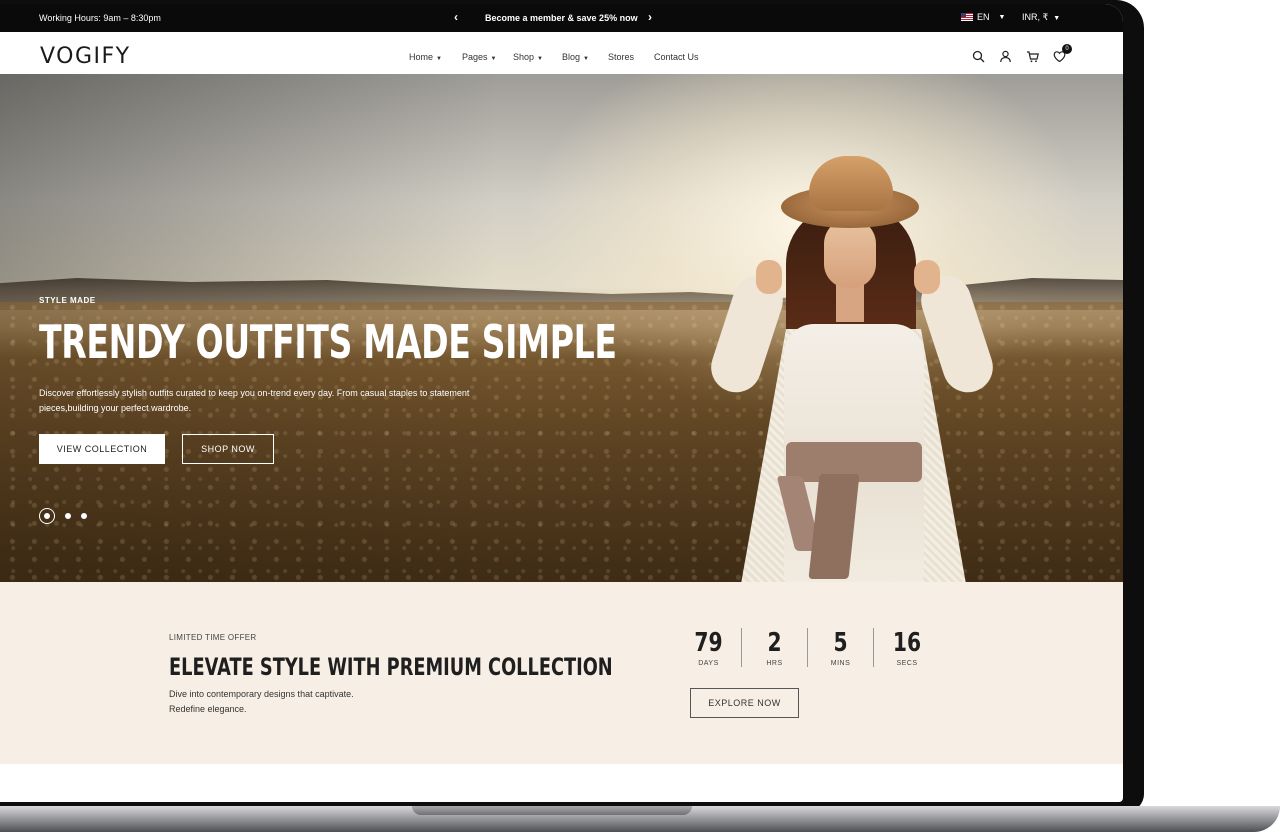 The height and width of the screenshot is (840, 1280). I want to click on cart-icon, so click(1032, 56).